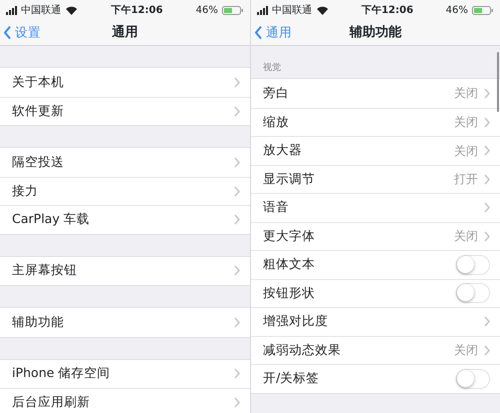 This screenshot has height=413, width=500. What do you see at coordinates (291, 378) in the screenshot?
I see `setting-label: 开/关标签` at bounding box center [291, 378].